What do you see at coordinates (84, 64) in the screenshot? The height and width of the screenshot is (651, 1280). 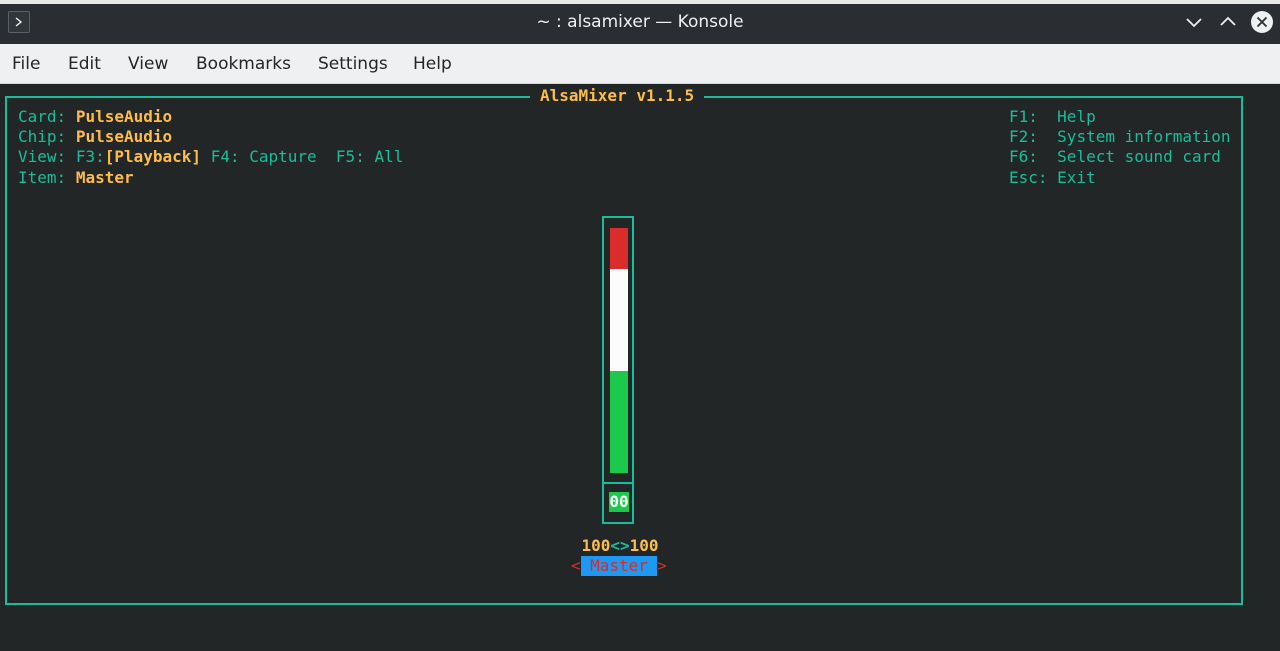 I see `menu-edit: Edit` at bounding box center [84, 64].